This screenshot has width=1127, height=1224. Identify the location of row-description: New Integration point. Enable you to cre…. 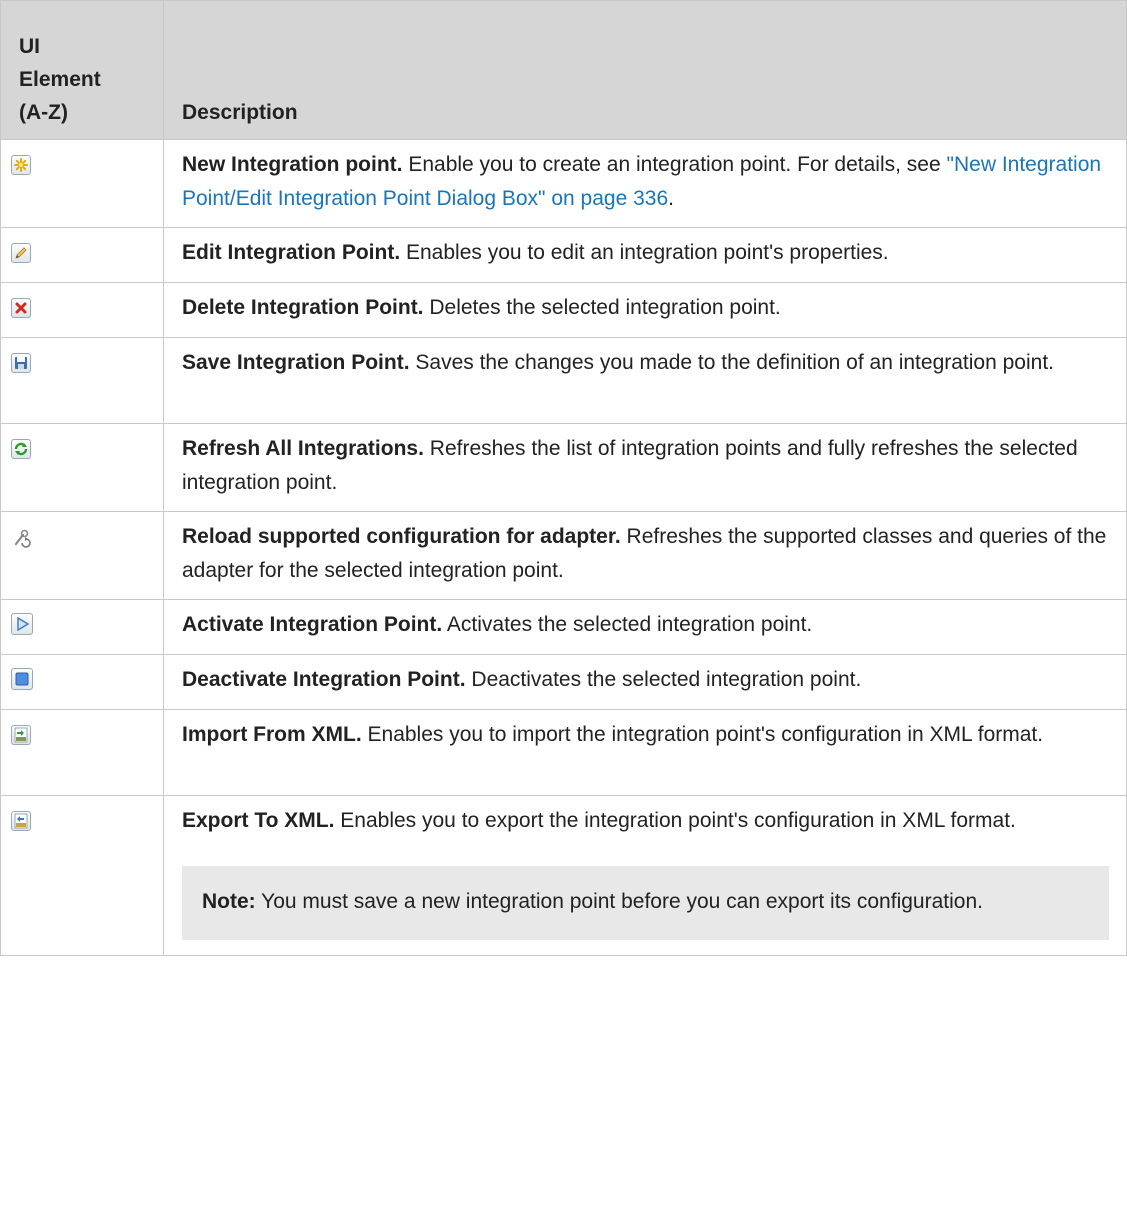
(645, 183).